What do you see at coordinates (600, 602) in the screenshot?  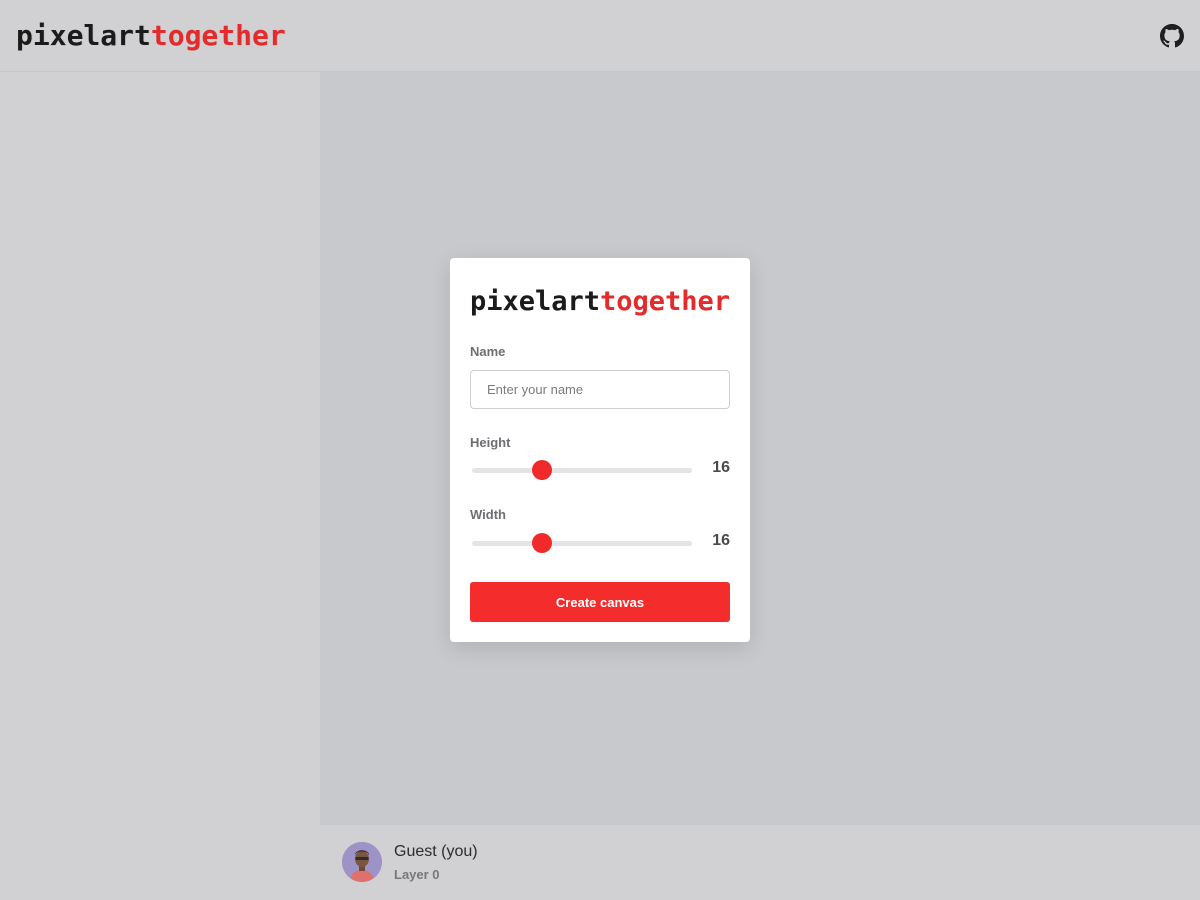 I see `create-canvas-button: Create canvas` at bounding box center [600, 602].